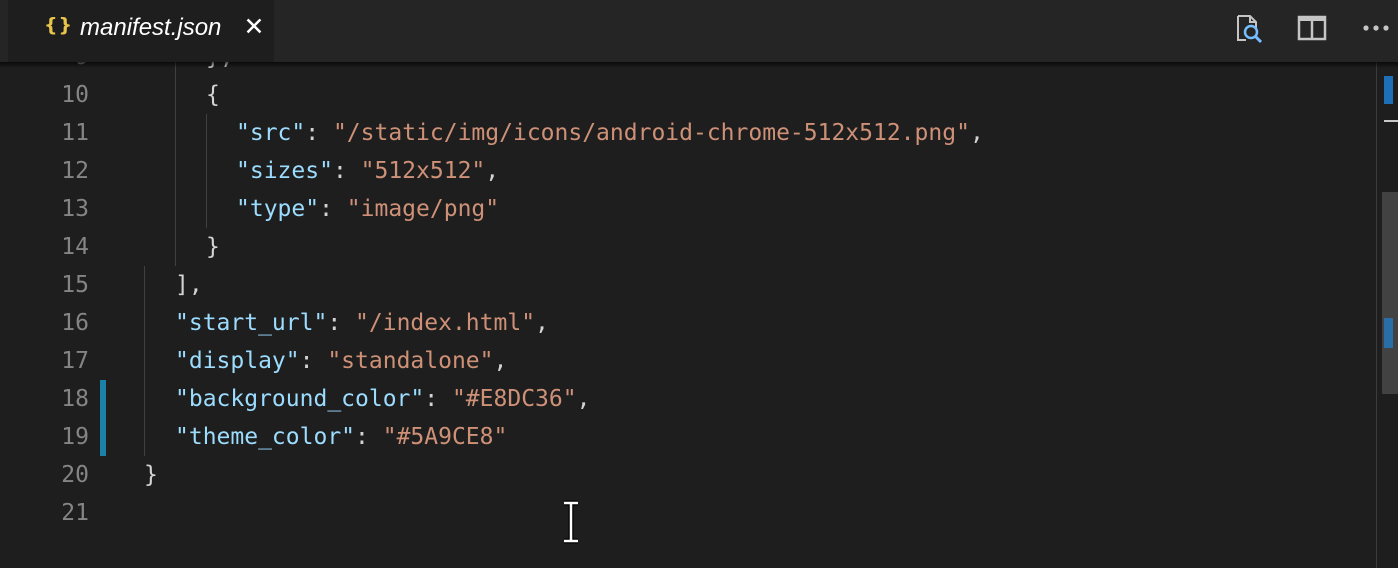 This screenshot has height=568, width=1398. I want to click on code-text: "display": "standalone",, so click(341, 361).